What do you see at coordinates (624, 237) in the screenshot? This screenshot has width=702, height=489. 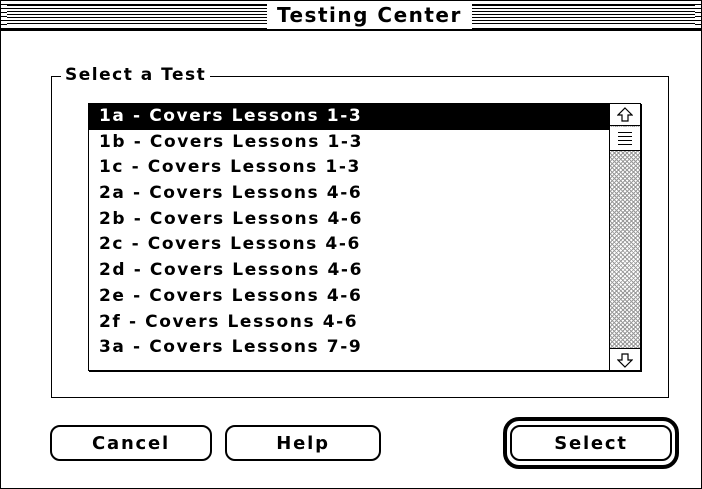 I see `vertical-scrollbar` at bounding box center [624, 237].